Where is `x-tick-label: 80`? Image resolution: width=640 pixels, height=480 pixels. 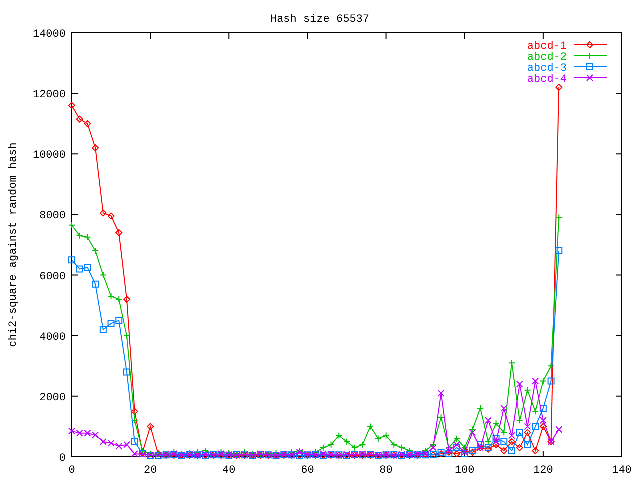 x-tick-label: 80 is located at coordinates (386, 471).